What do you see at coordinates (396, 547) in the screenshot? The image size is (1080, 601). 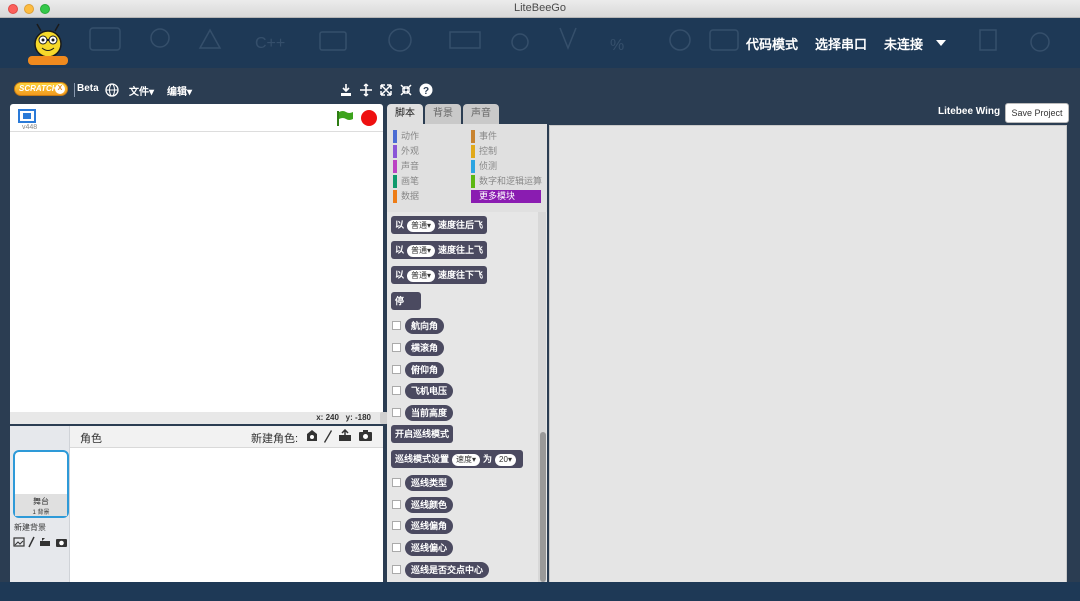 I see `line-offset-checkbox` at bounding box center [396, 547].